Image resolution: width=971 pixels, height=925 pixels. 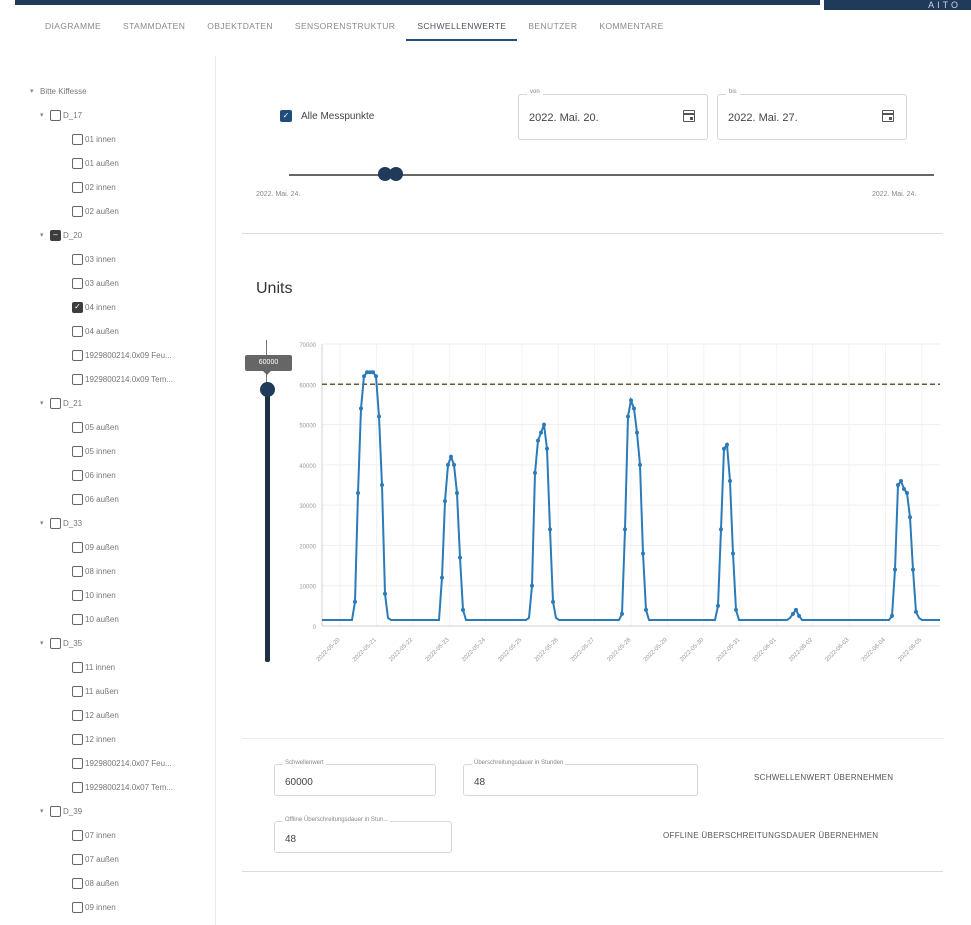 I want to click on tree-item: 06 innen, so click(x=94, y=475).